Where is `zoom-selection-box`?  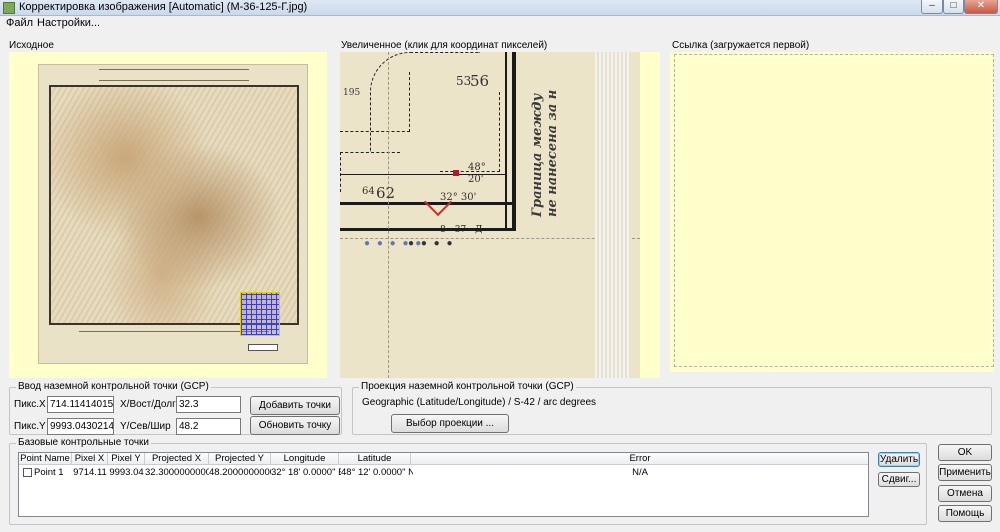 zoom-selection-box is located at coordinates (260, 314).